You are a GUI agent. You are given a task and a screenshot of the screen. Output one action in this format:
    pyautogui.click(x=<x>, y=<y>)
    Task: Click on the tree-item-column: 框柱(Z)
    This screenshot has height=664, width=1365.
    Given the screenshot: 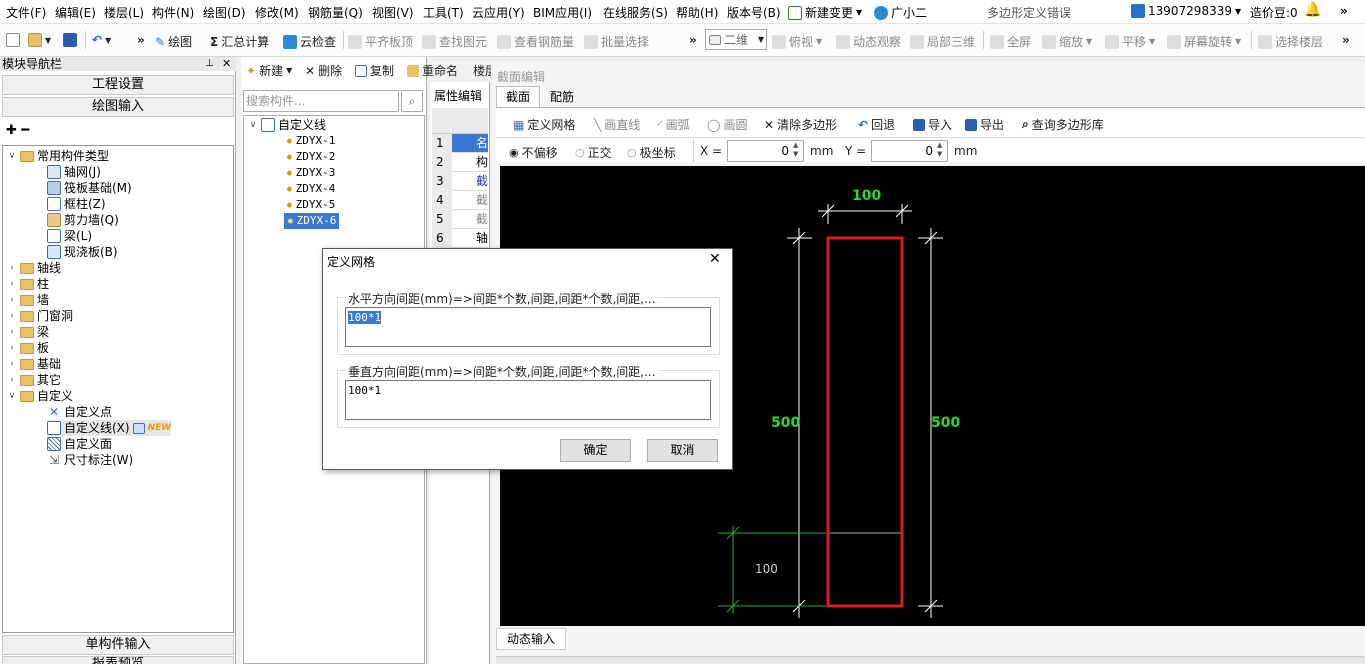 What is the action you would take?
    pyautogui.click(x=76, y=204)
    